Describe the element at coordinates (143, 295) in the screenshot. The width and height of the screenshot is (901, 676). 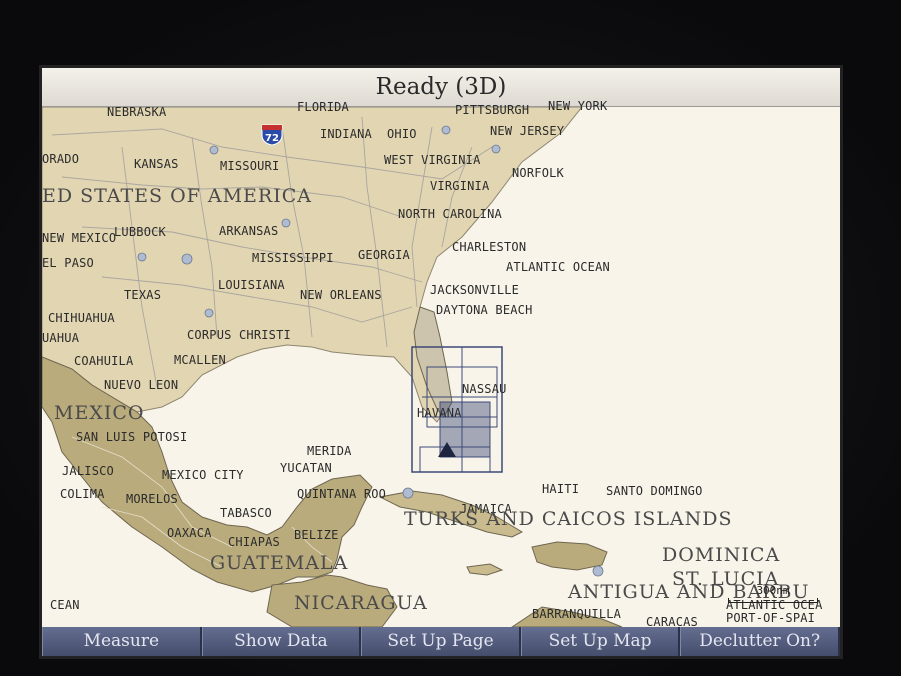
I see `map-label: TEXAS` at that location.